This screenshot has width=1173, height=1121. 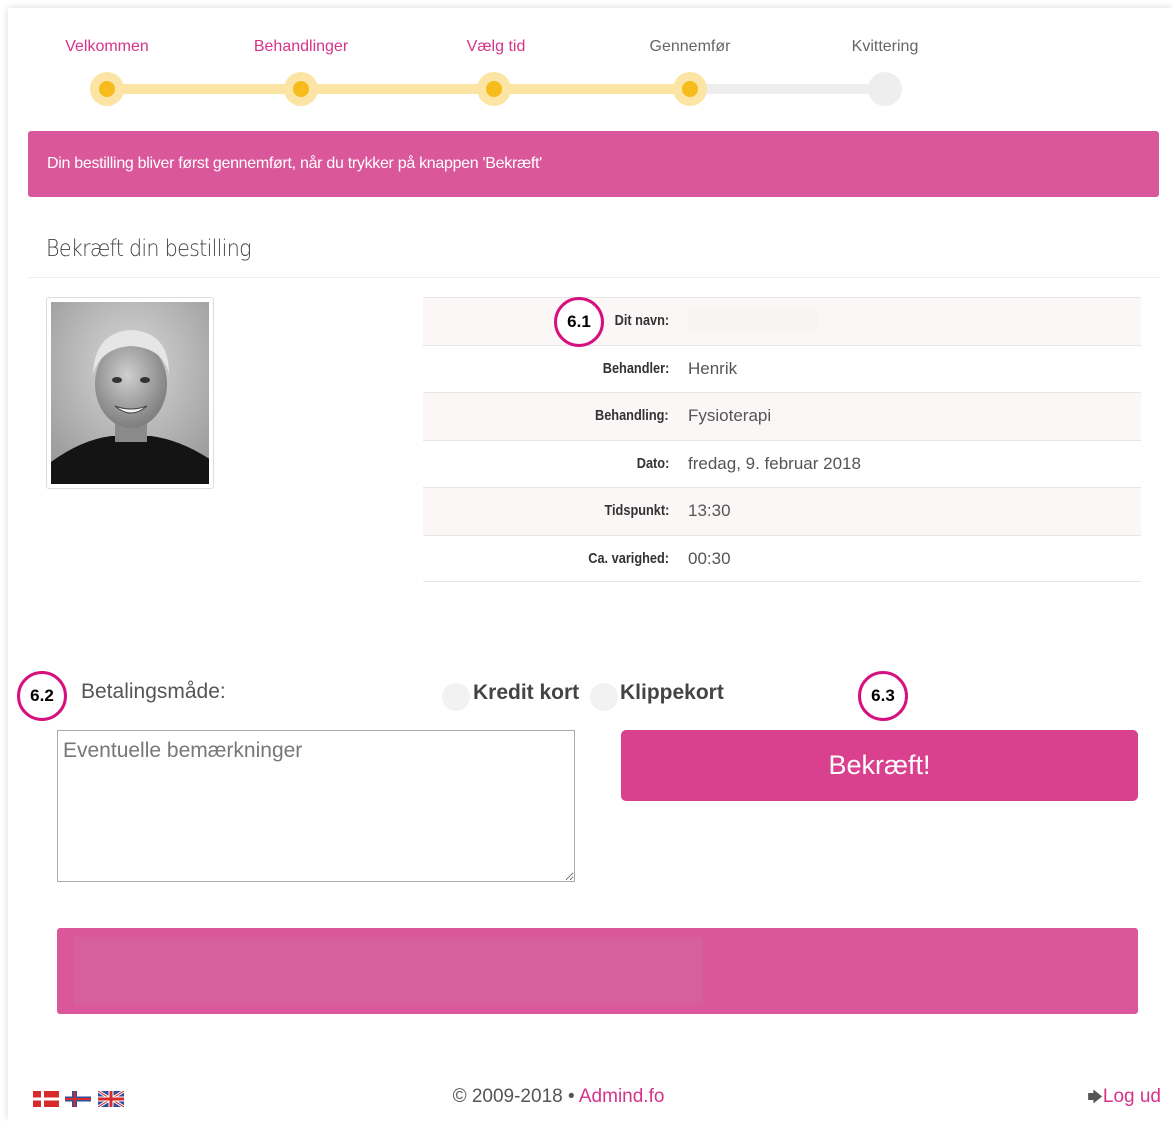 What do you see at coordinates (494, 89) in the screenshot?
I see `step-dot-vaelg-tid` at bounding box center [494, 89].